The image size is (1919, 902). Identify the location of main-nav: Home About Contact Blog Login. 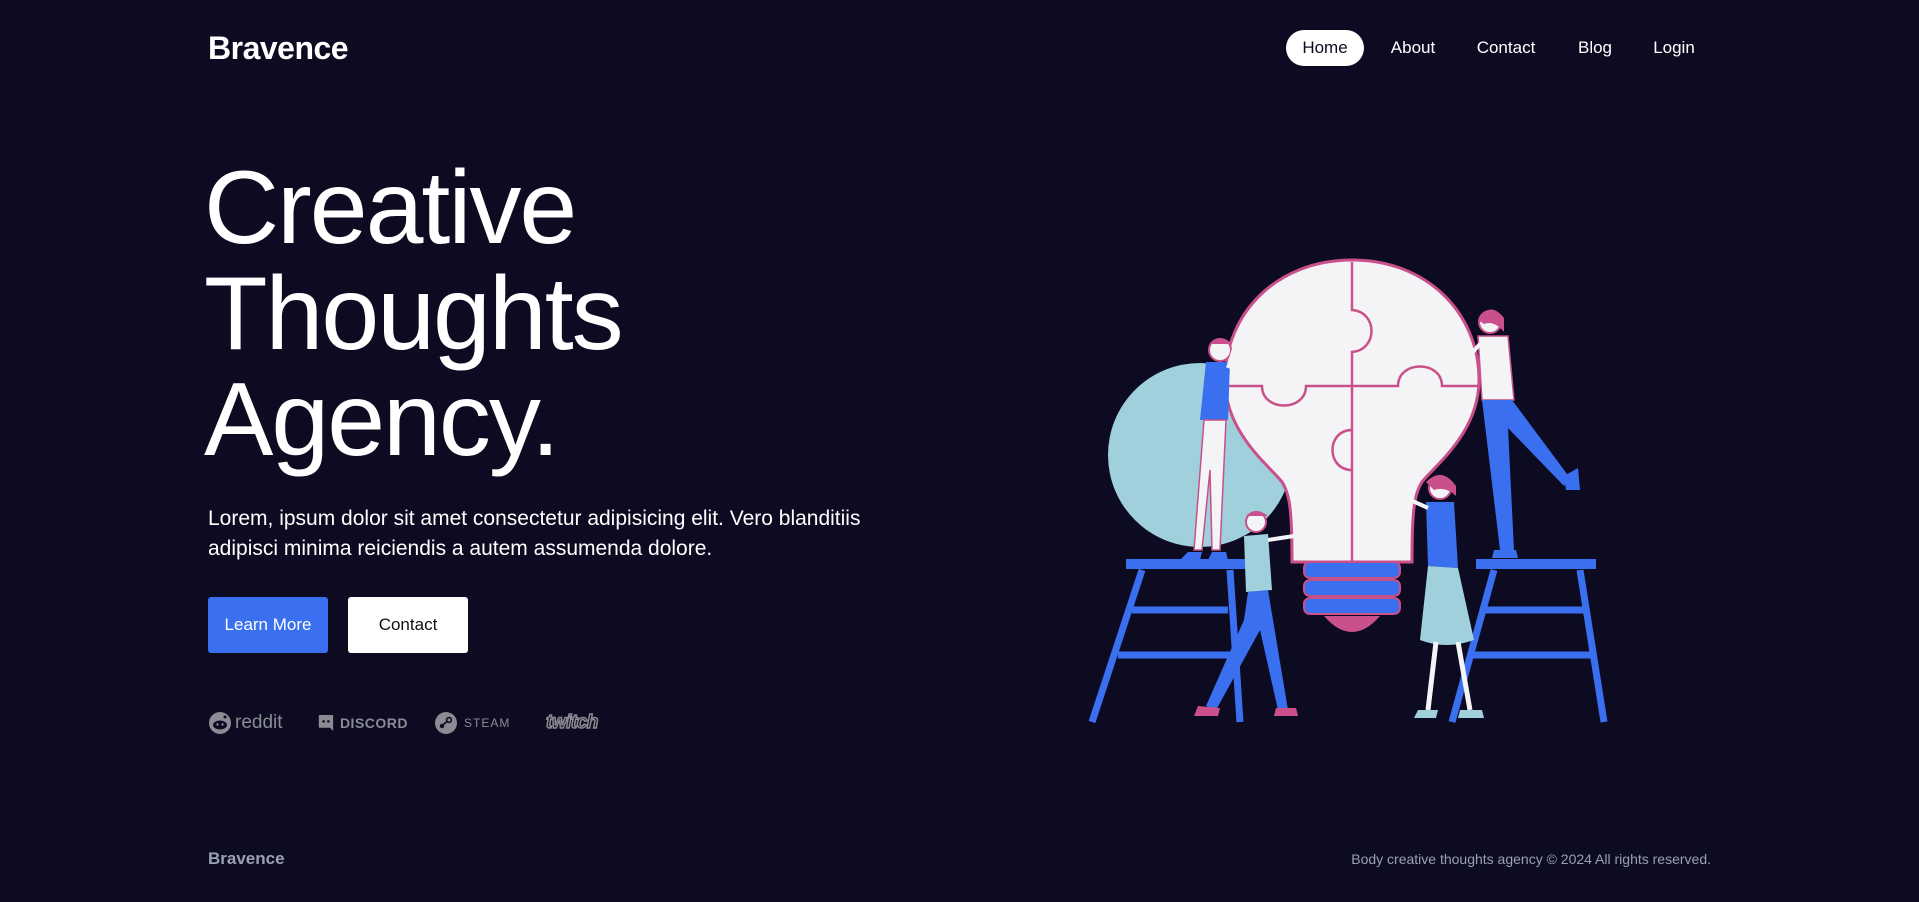
(959, 48).